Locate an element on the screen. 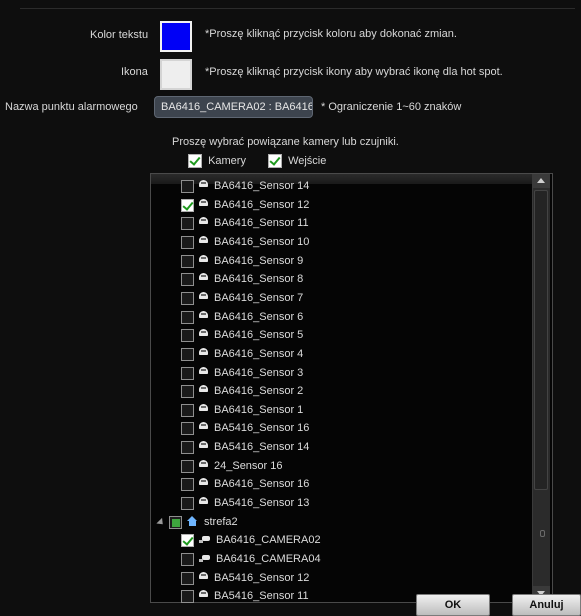  tree-item-row: BA5416_Sensor 12 is located at coordinates (245, 578).